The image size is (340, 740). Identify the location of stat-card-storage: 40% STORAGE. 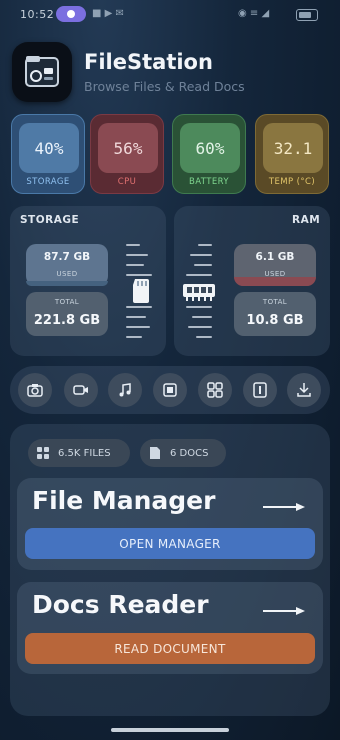
(48, 154).